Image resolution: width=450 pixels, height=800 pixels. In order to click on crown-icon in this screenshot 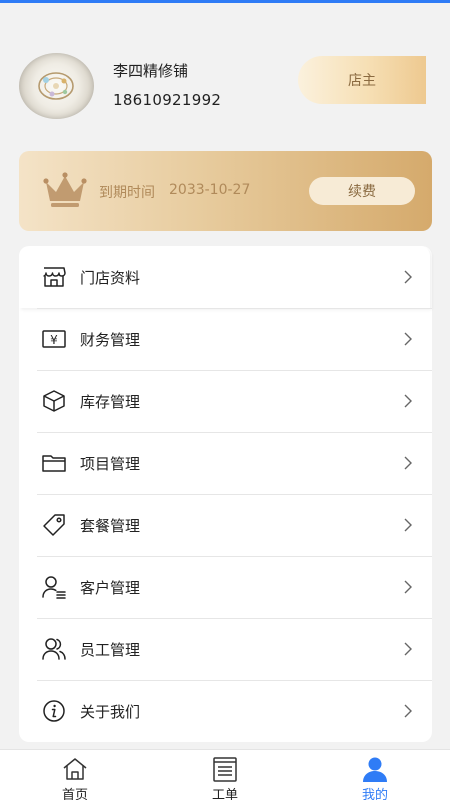, I will do `click(65, 189)`.